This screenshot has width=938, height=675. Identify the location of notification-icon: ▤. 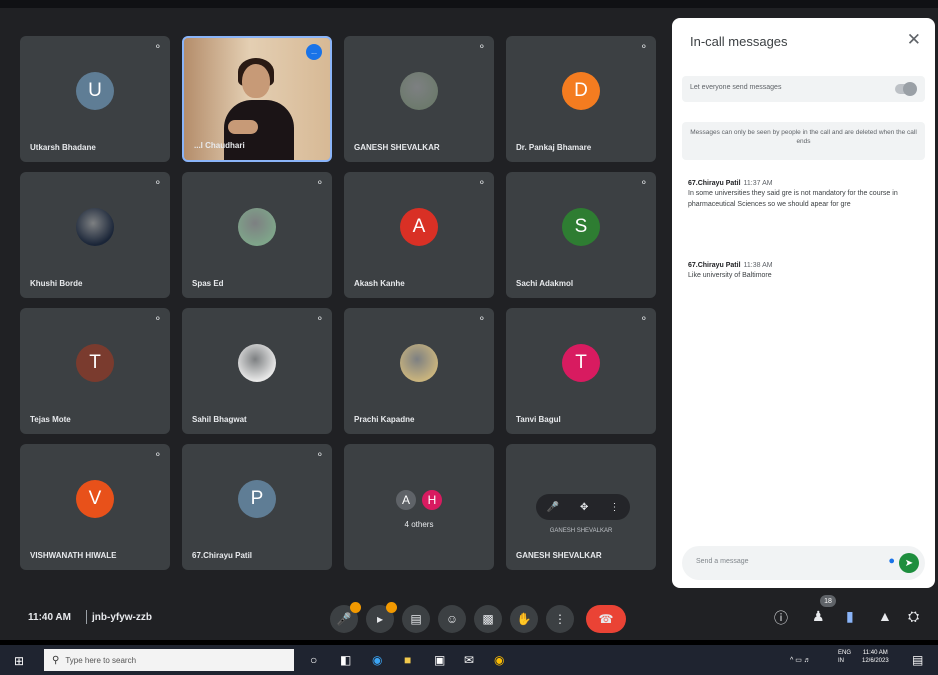
(917, 660).